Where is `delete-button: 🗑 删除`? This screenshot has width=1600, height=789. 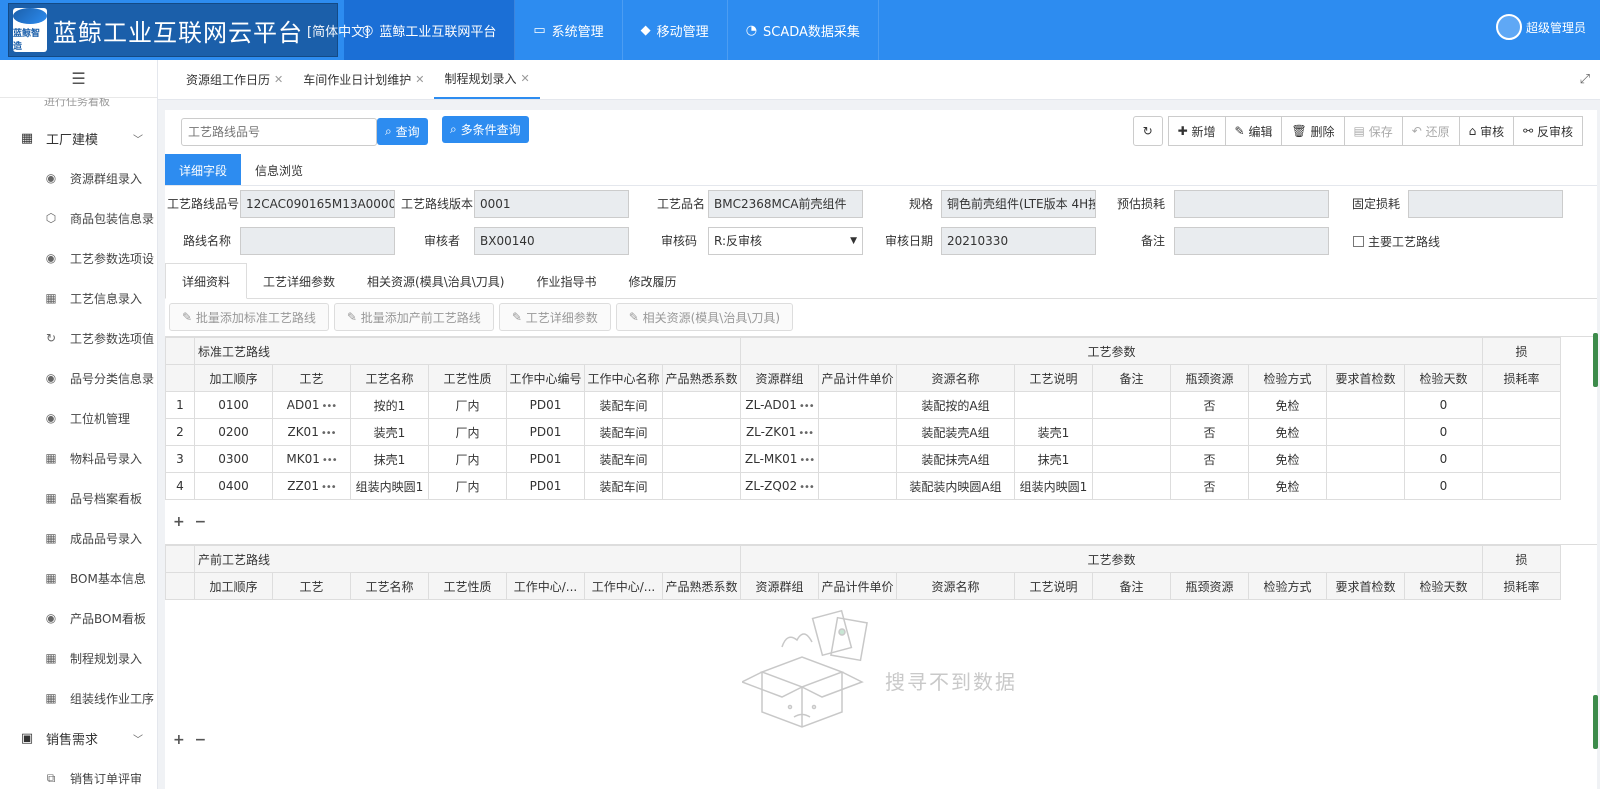
delete-button: 🗑 删除 is located at coordinates (1313, 131).